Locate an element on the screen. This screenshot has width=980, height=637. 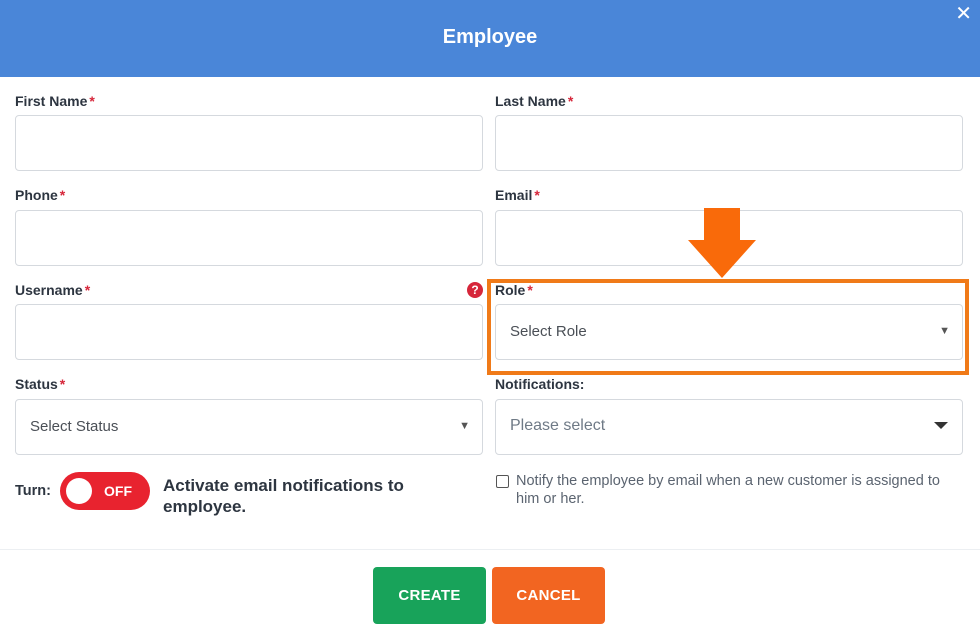
email-notification-toggle: OFF is located at coordinates (105, 491).